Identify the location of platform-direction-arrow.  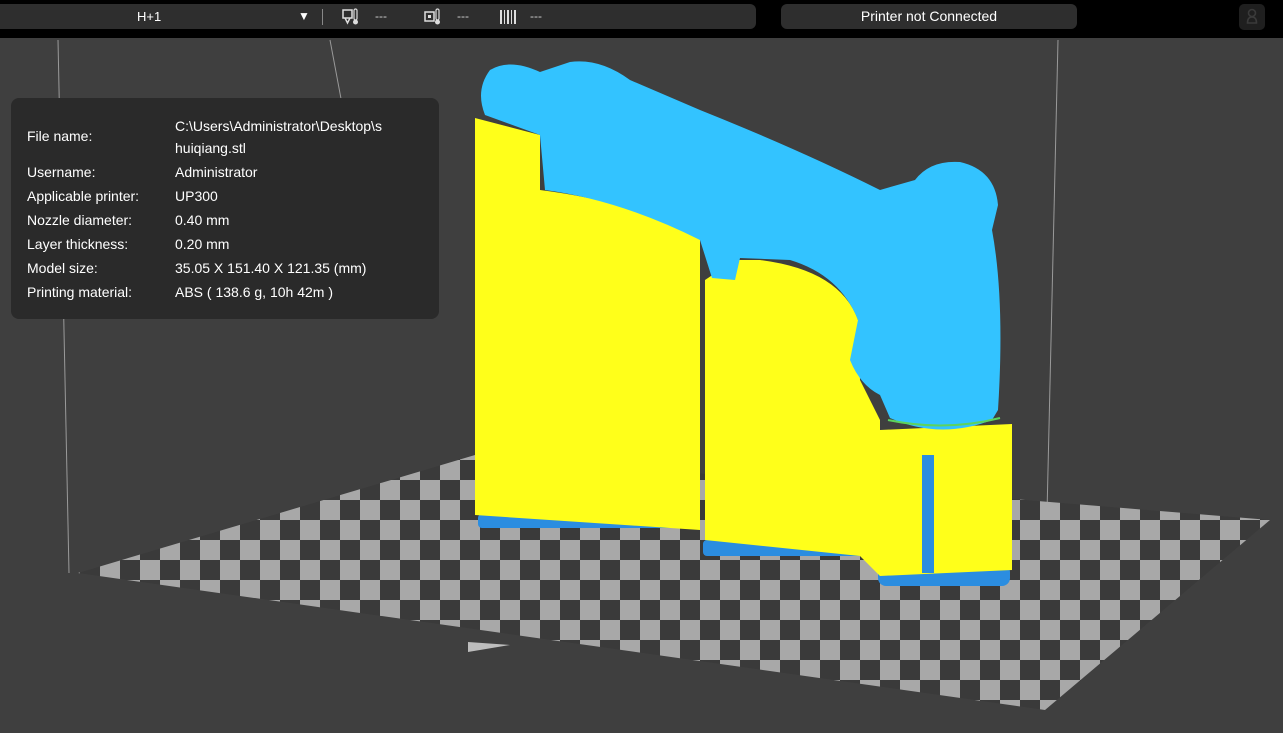
(489, 647).